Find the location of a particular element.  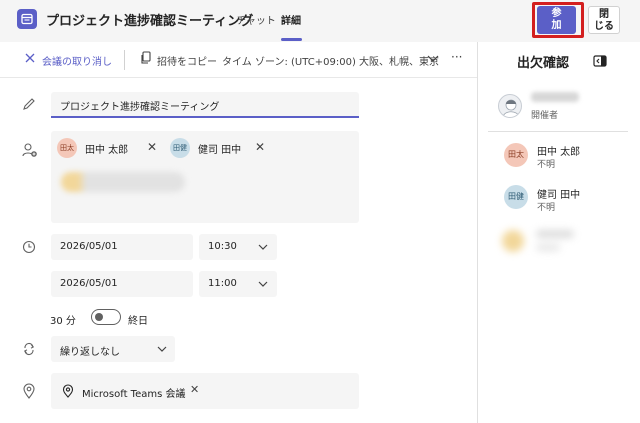

organizer-name-redacted is located at coordinates (555, 97).